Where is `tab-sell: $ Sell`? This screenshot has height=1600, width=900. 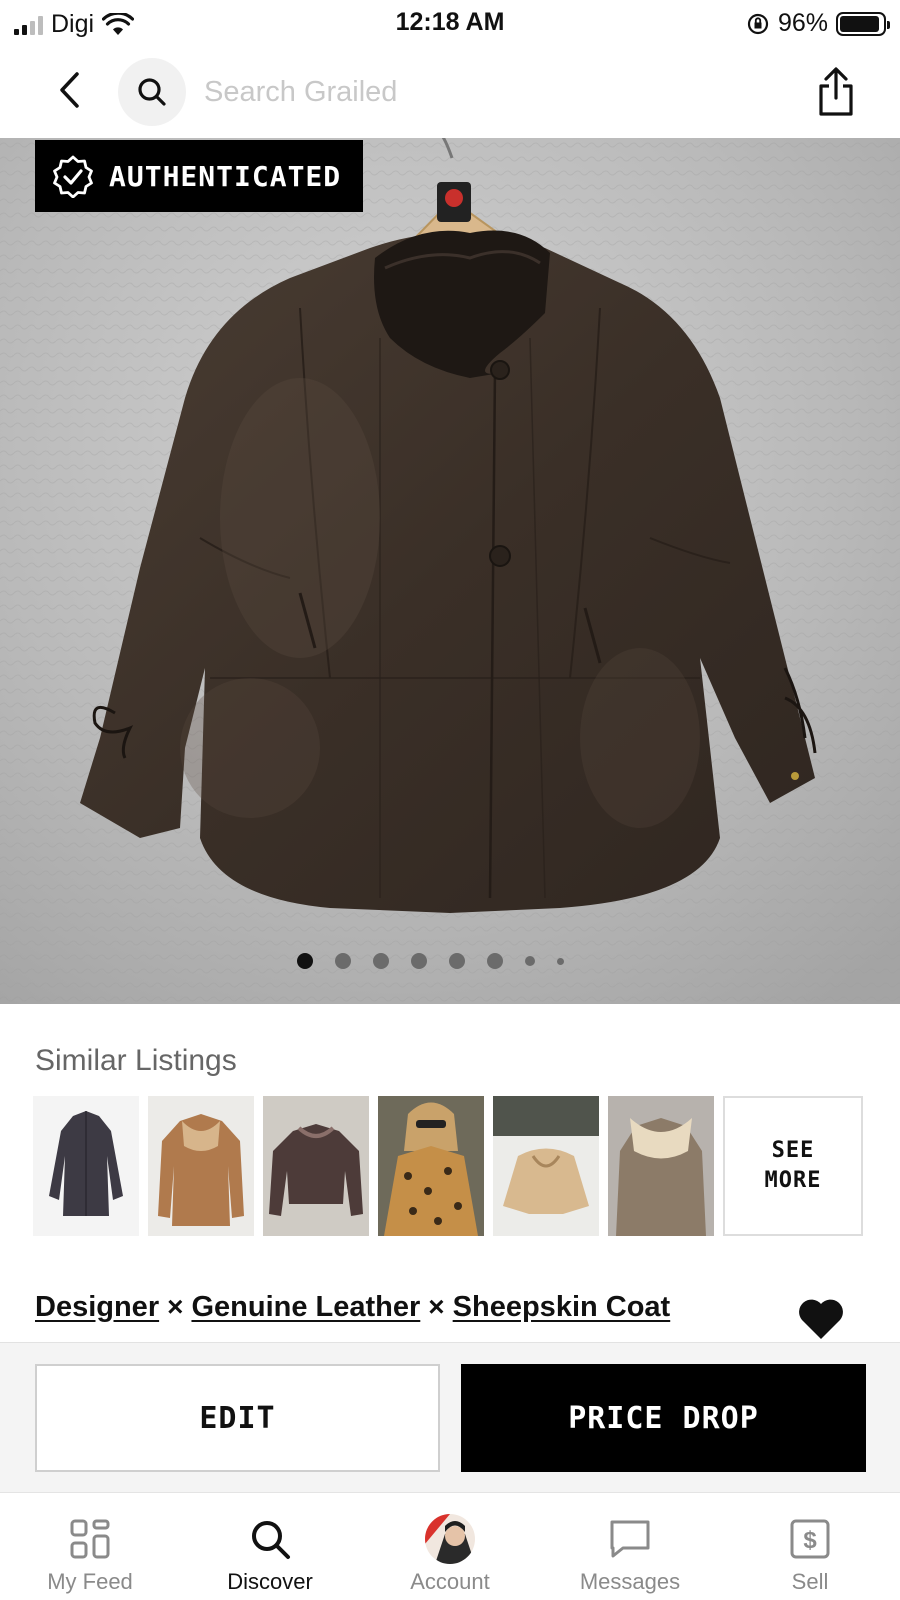
tab-sell: $ Sell is located at coordinates (810, 1546).